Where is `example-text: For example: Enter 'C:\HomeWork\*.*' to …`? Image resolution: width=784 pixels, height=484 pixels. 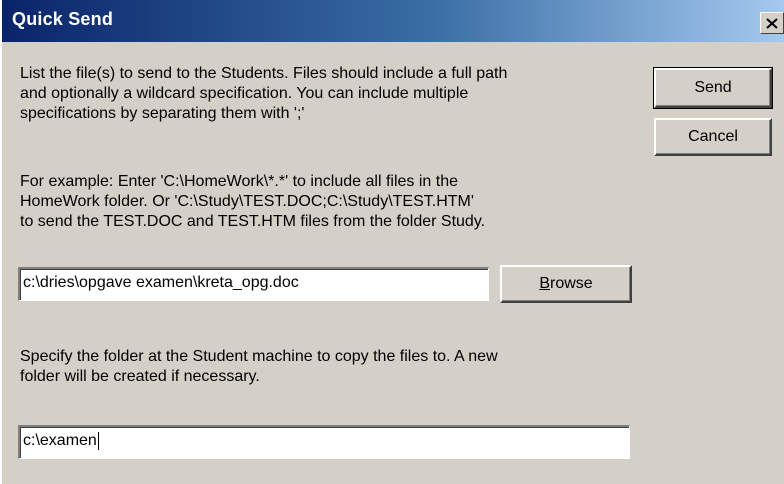 example-text: For example: Enter 'C:\HomeWork\*.*' to … is located at coordinates (310, 202).